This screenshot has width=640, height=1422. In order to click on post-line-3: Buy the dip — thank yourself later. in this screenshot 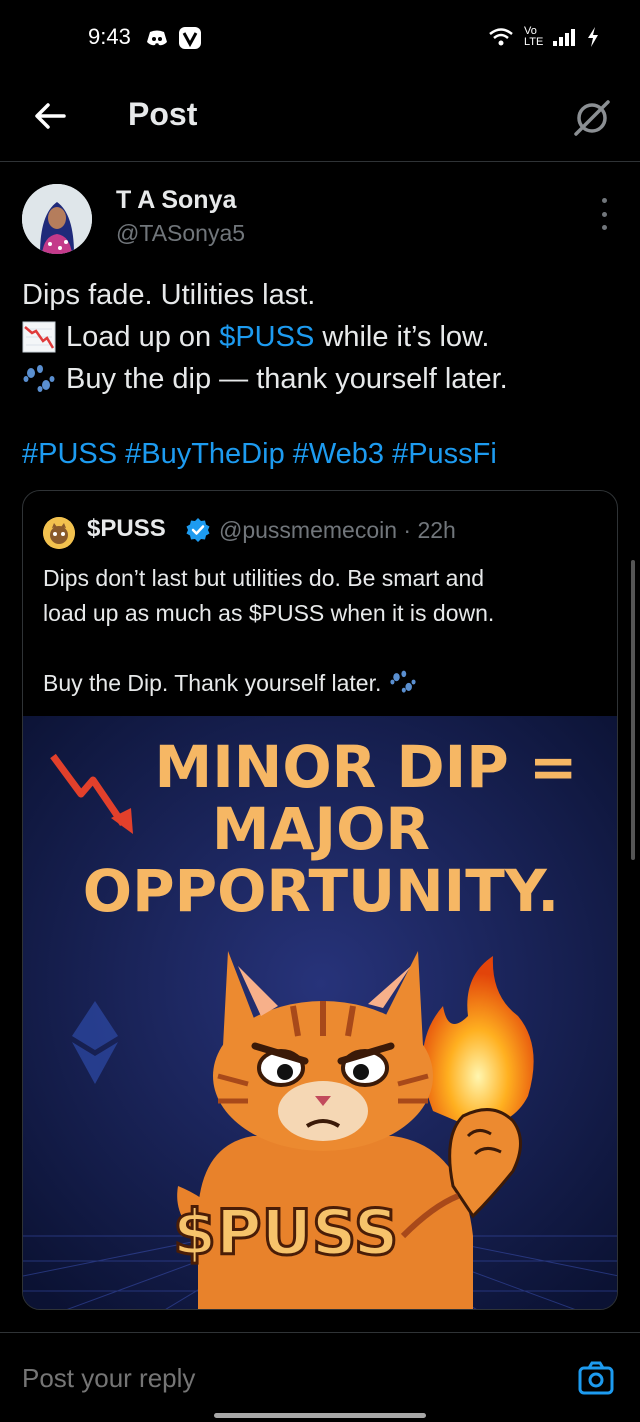, I will do `click(287, 379)`.